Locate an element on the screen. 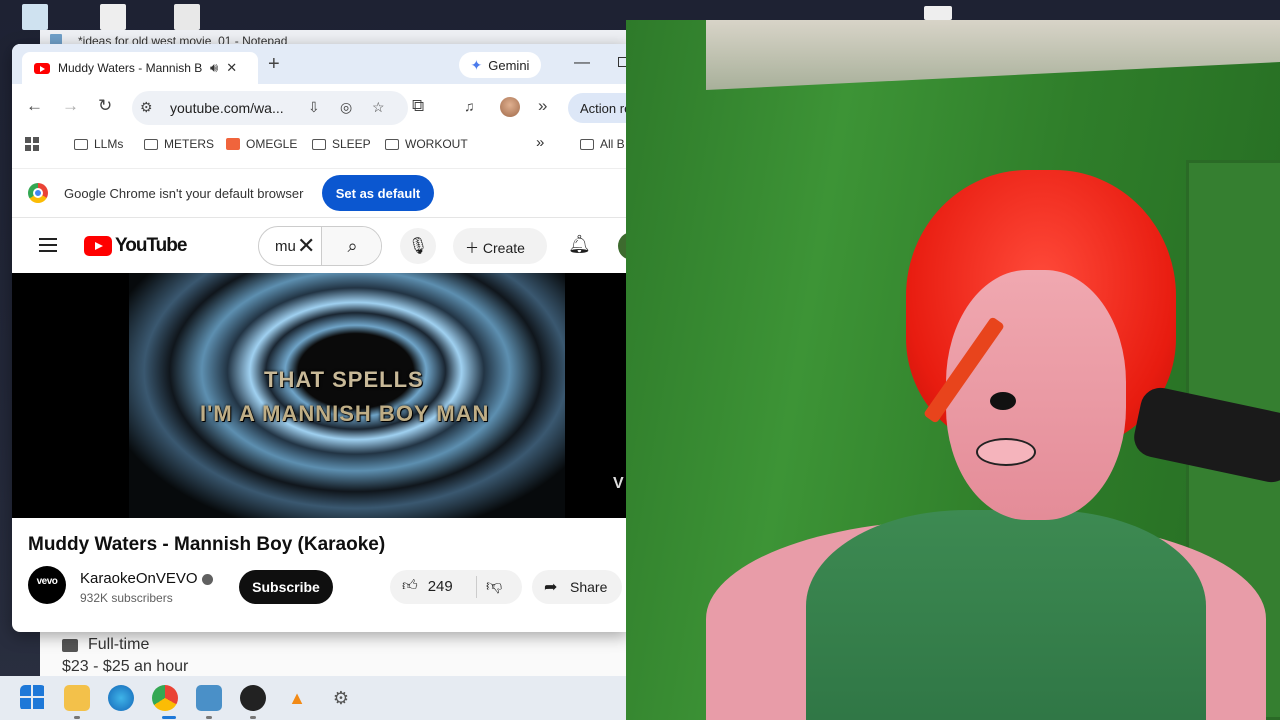  tab-title: Muddy Waters - Mannish B is located at coordinates (130, 68).